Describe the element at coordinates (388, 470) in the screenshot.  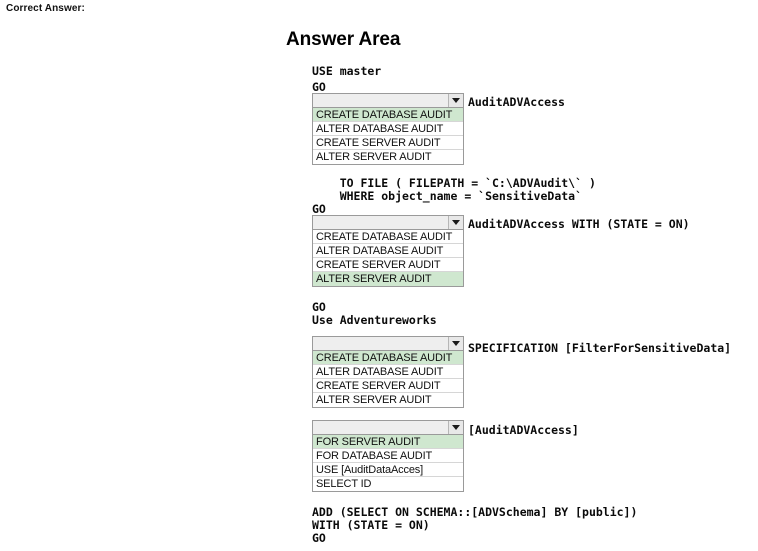
I see `dropdown-4-option-2: USE [AuditDataAcces]` at that location.